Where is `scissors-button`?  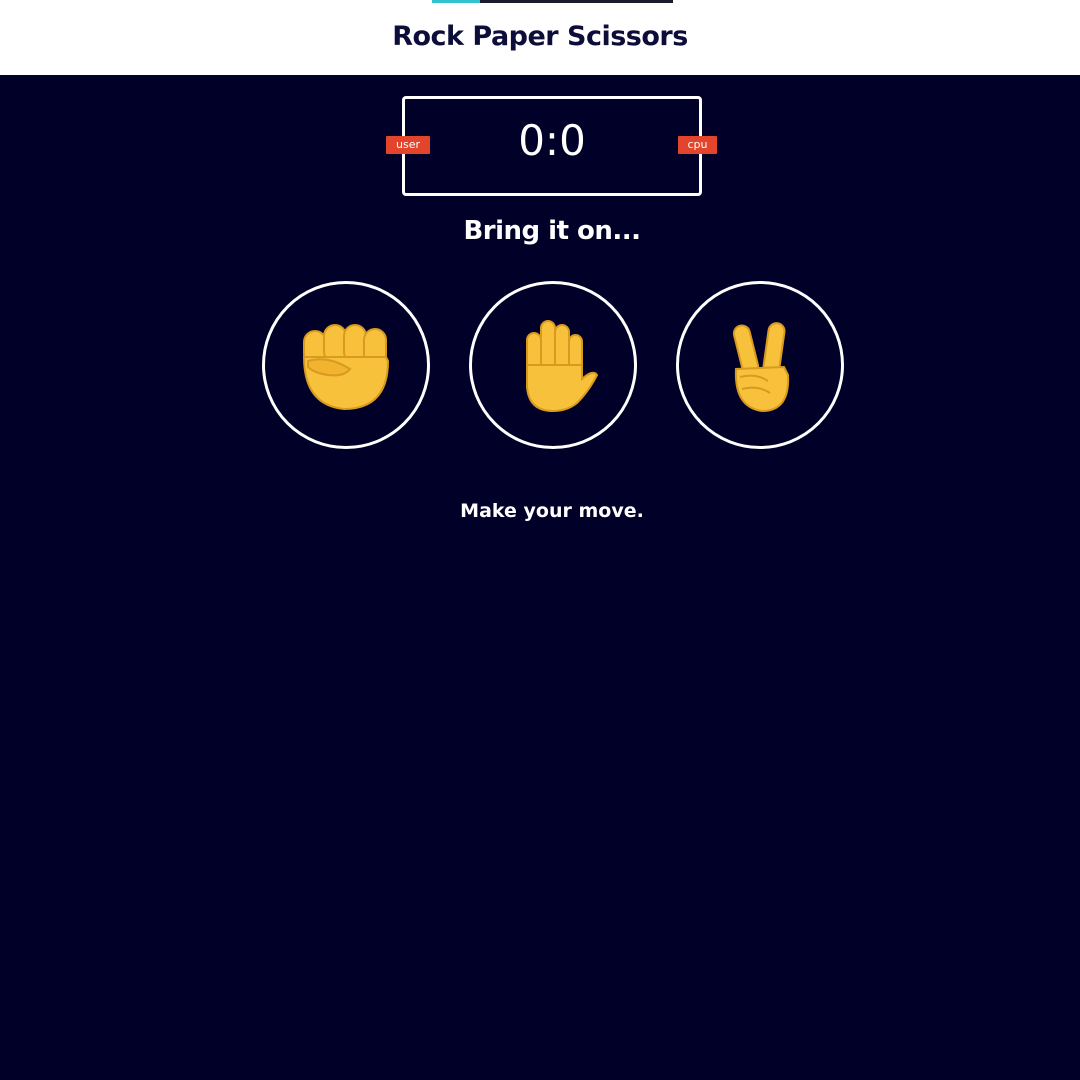 scissors-button is located at coordinates (760, 365).